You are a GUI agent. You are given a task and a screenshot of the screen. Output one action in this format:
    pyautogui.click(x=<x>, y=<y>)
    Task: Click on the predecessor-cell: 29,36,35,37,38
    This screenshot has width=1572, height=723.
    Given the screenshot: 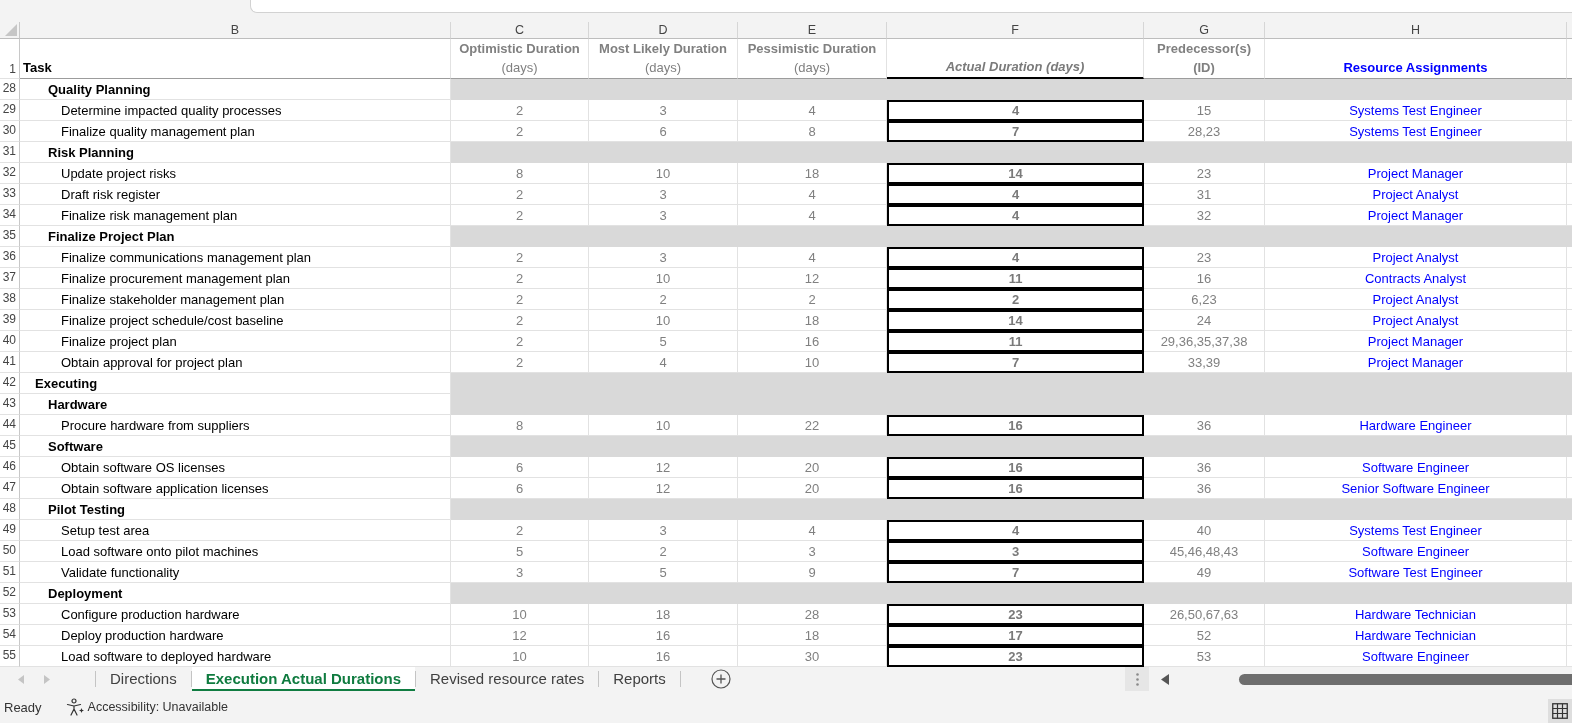 What is the action you would take?
    pyautogui.click(x=1204, y=341)
    